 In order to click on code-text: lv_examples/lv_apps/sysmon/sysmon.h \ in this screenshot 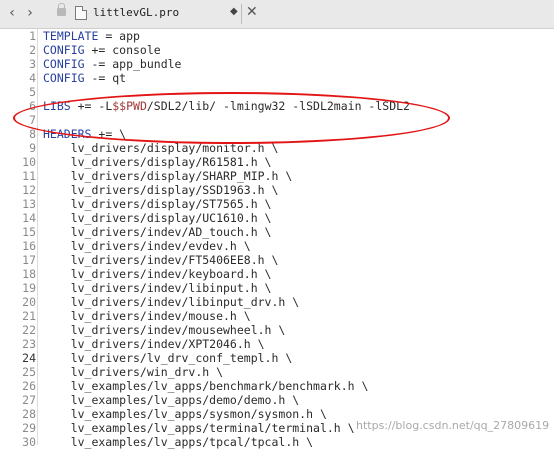, I will do `click(185, 414)`.